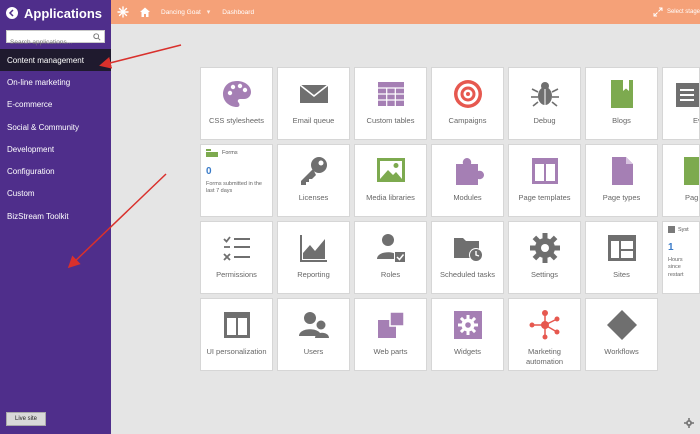 The image size is (700, 434). I want to click on chevron-down-icon: ▾, so click(209, 12).